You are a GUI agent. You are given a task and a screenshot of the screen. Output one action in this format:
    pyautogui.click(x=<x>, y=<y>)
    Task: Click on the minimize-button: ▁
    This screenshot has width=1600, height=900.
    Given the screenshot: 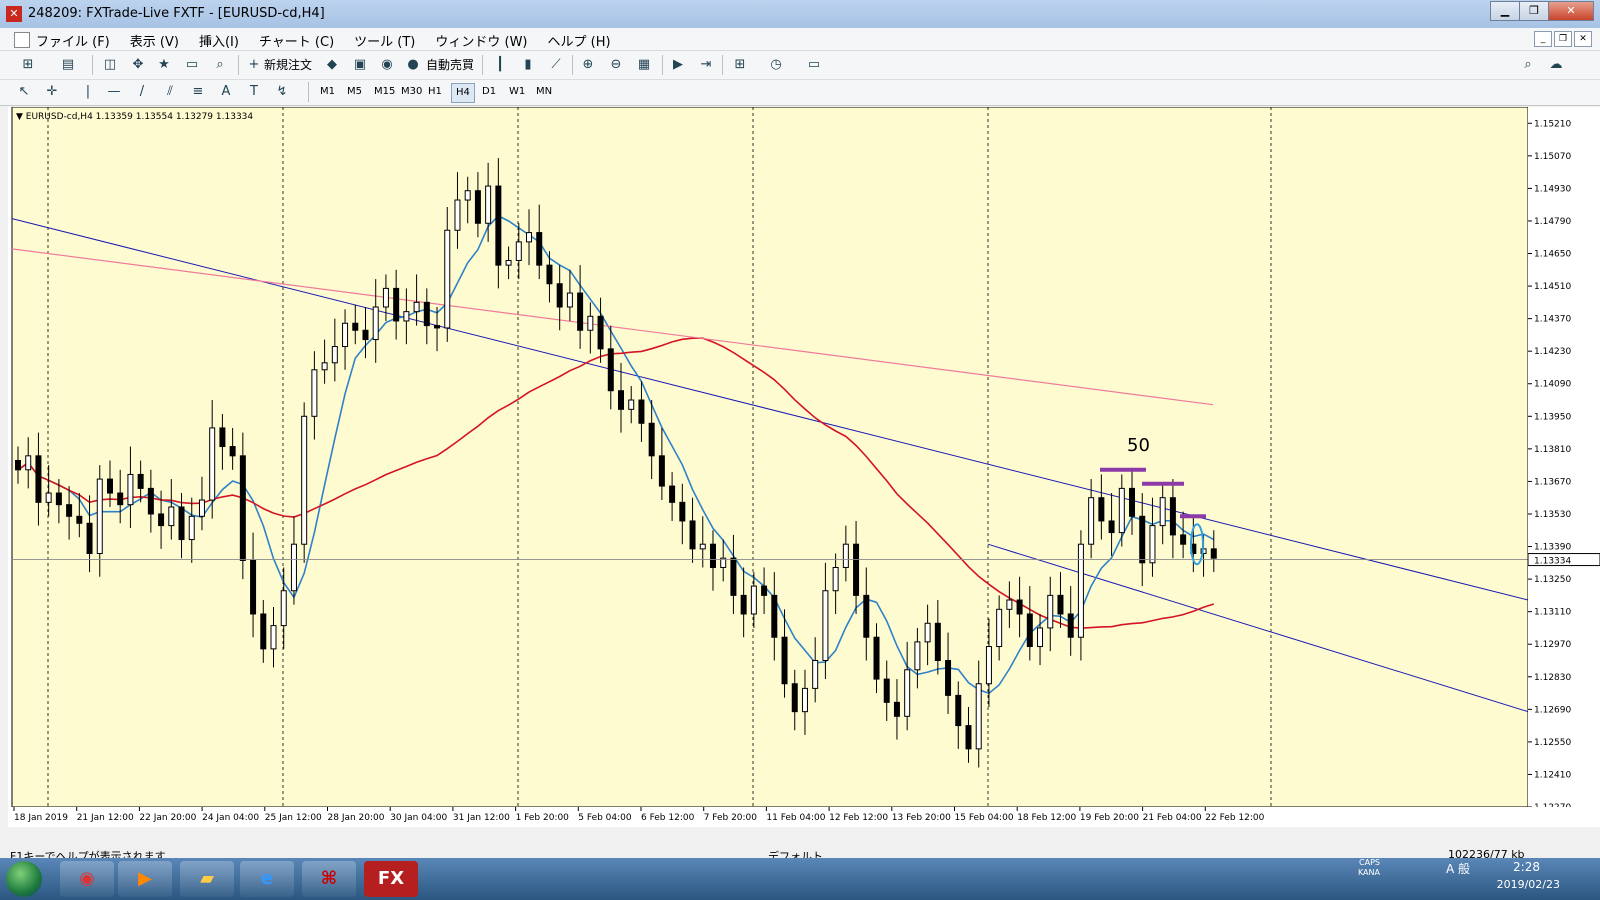 What is the action you would take?
    pyautogui.click(x=1505, y=11)
    